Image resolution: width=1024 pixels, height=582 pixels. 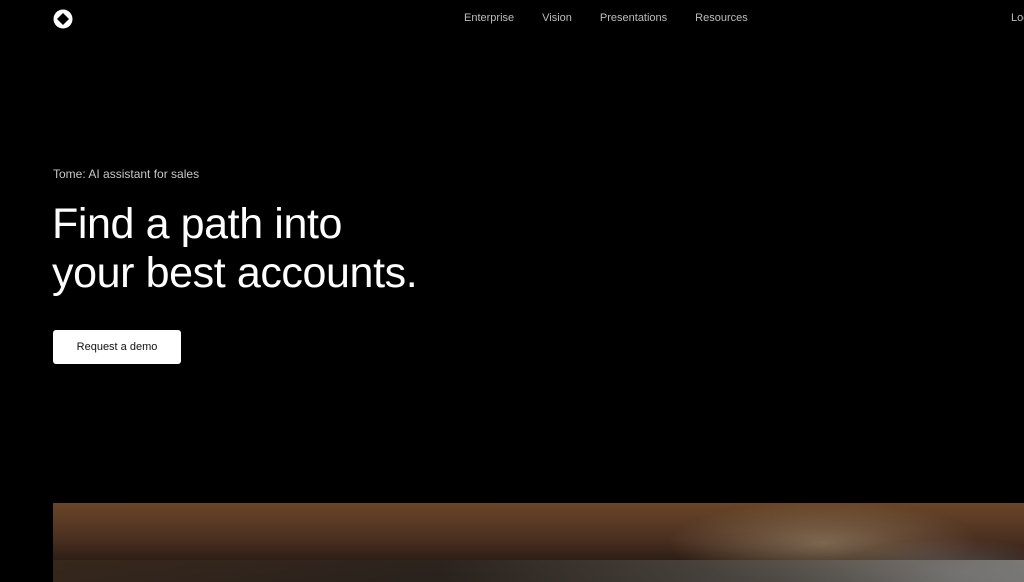 I want to click on hero-headline: Find a path into your best accounts., so click(x=235, y=249).